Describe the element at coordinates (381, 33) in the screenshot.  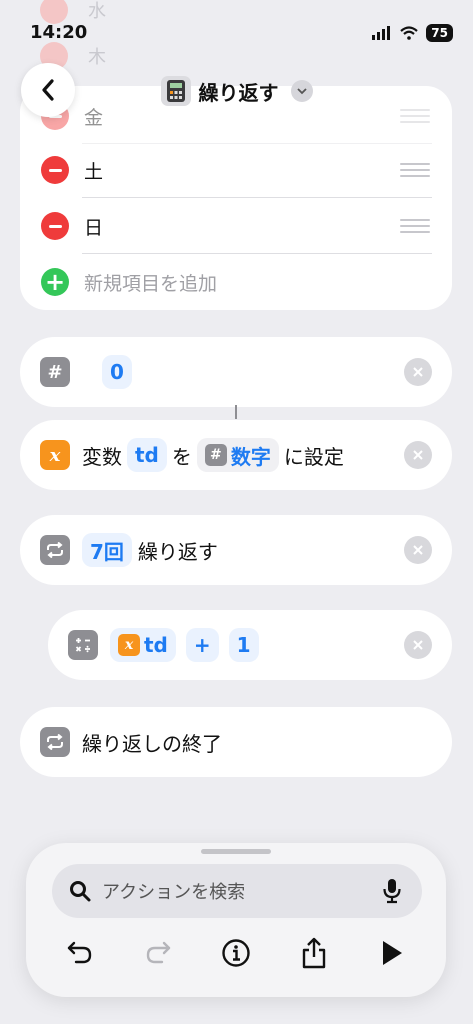
I see `signal-icon` at that location.